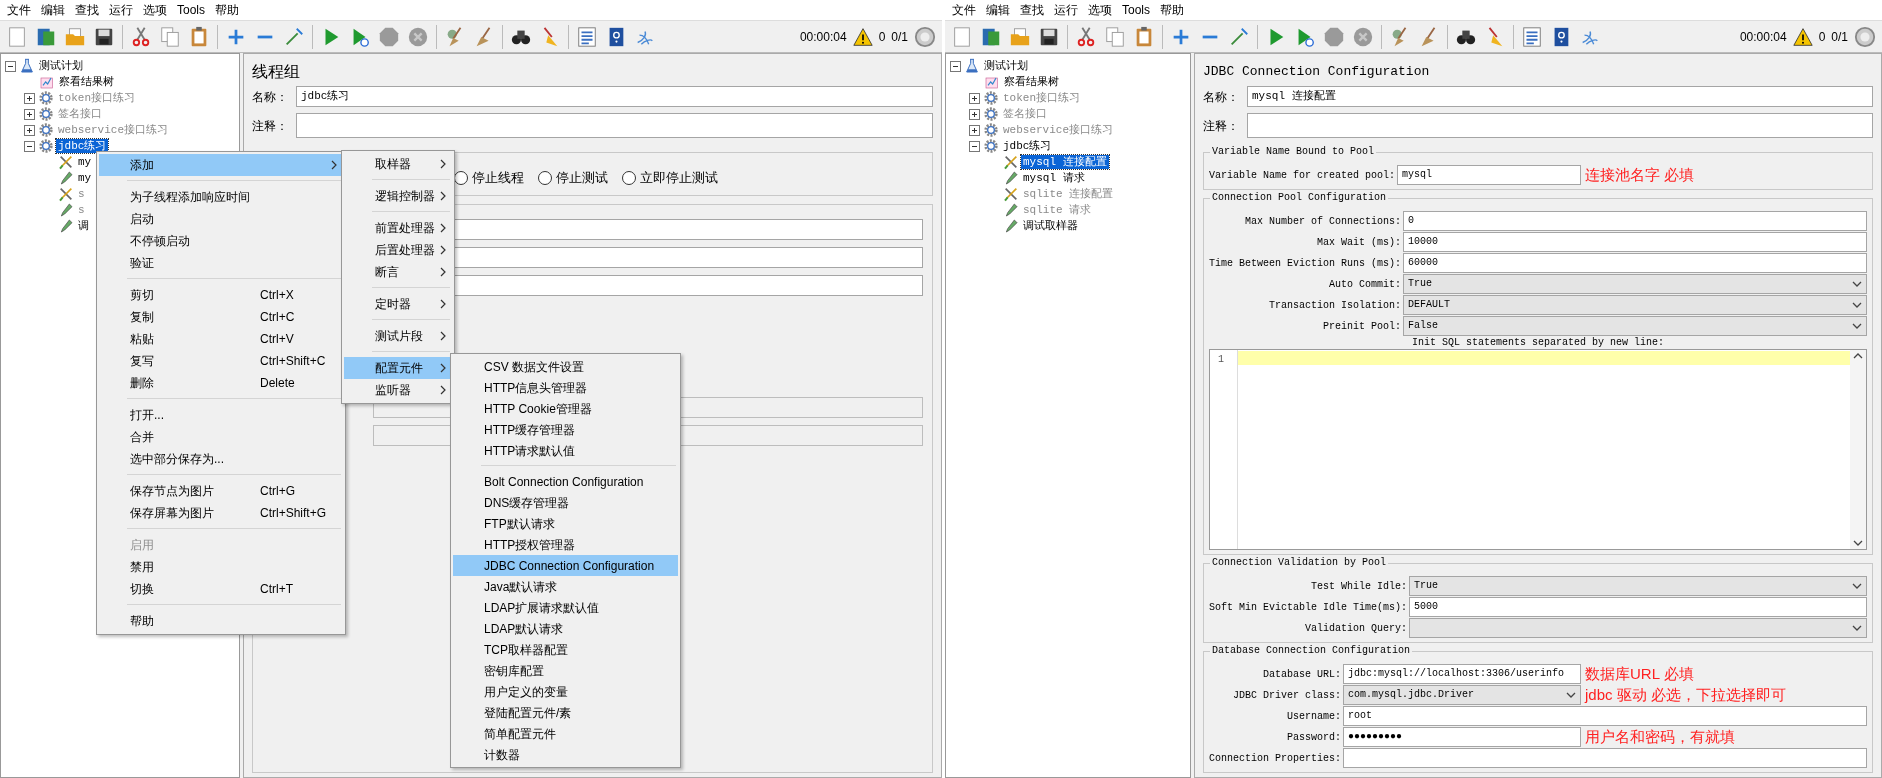 The height and width of the screenshot is (778, 1882). Describe the element at coordinates (998, 10) in the screenshot. I see `menu-bar-item: 编辑` at that location.